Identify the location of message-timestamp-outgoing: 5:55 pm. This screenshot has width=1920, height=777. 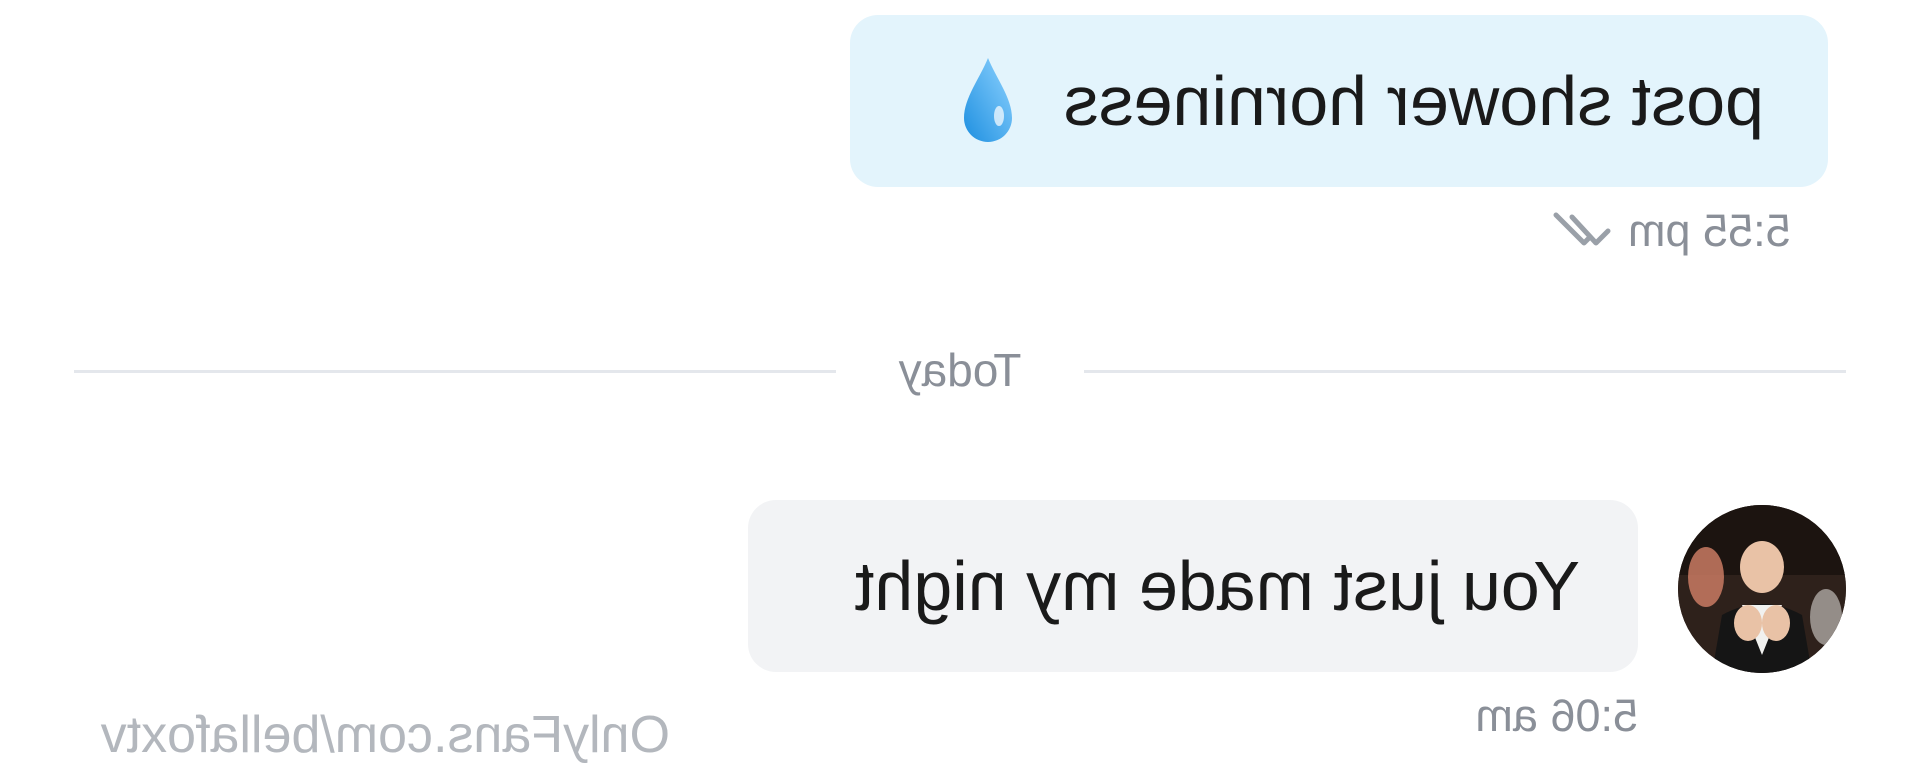
(1670, 231).